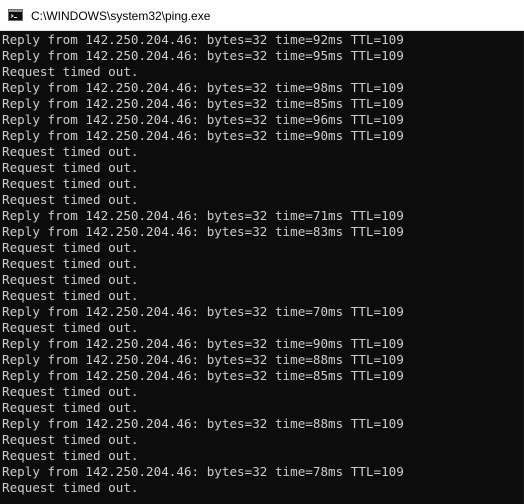 This screenshot has width=524, height=504. Describe the element at coordinates (15, 15) in the screenshot. I see `console-app-icon` at that location.